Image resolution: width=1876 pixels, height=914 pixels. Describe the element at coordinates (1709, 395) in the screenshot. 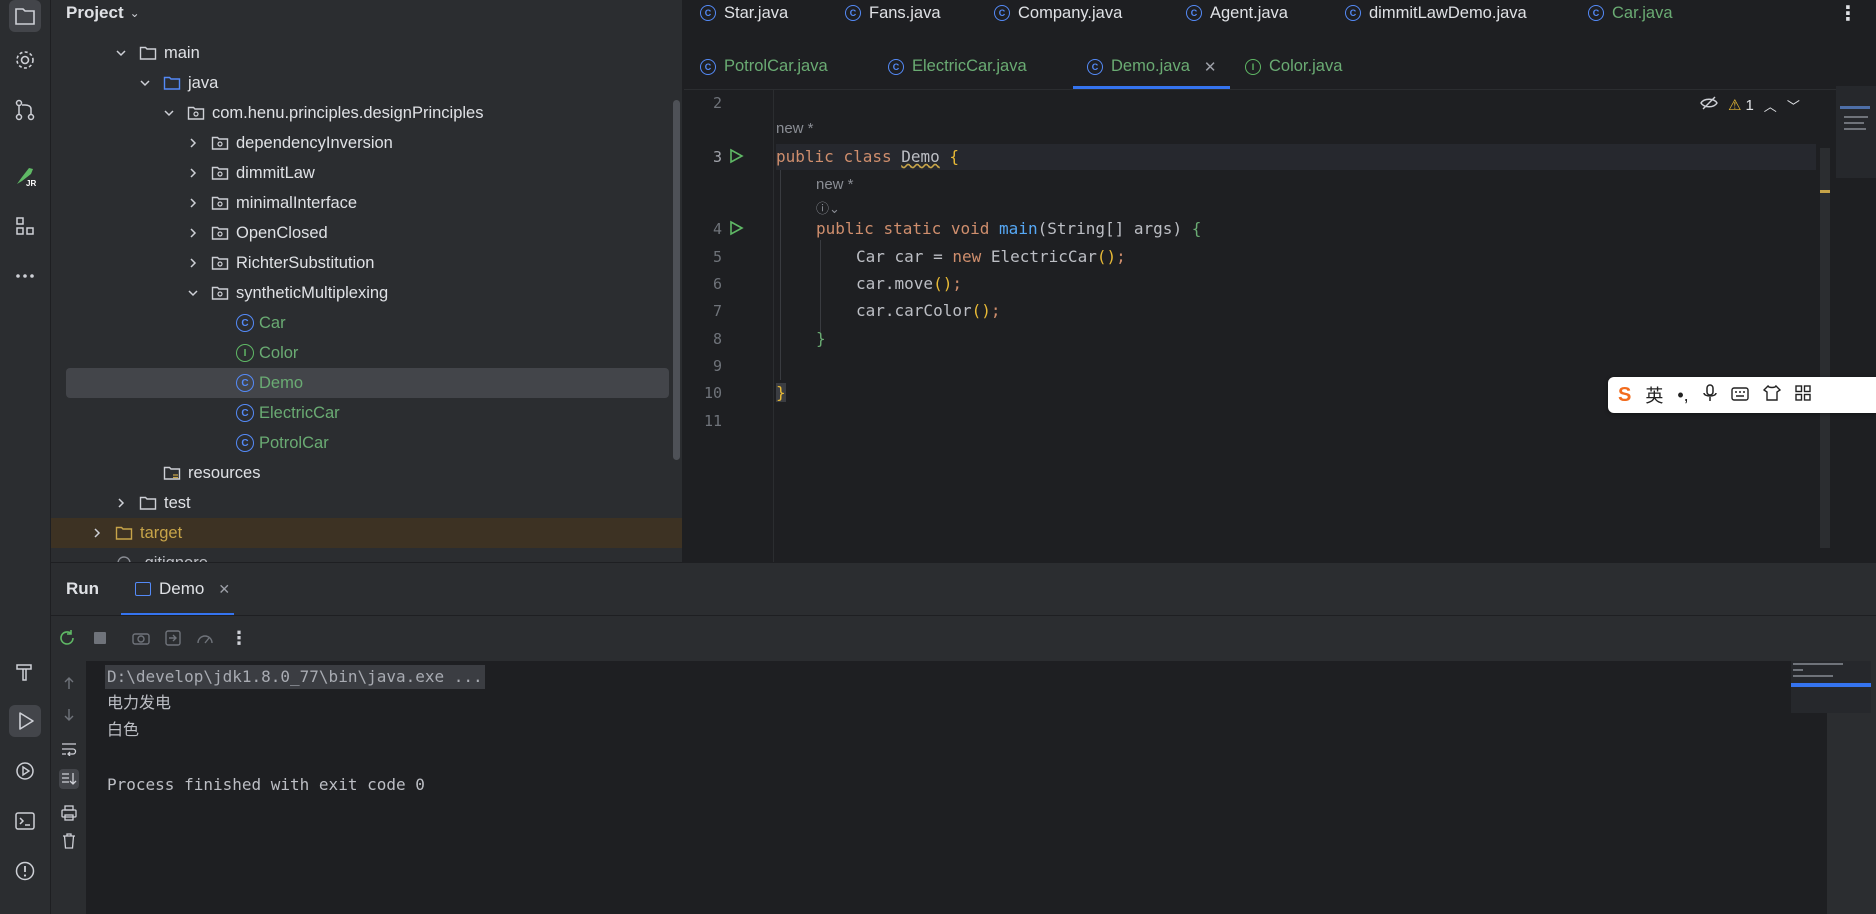

I see `microphone-icon` at that location.